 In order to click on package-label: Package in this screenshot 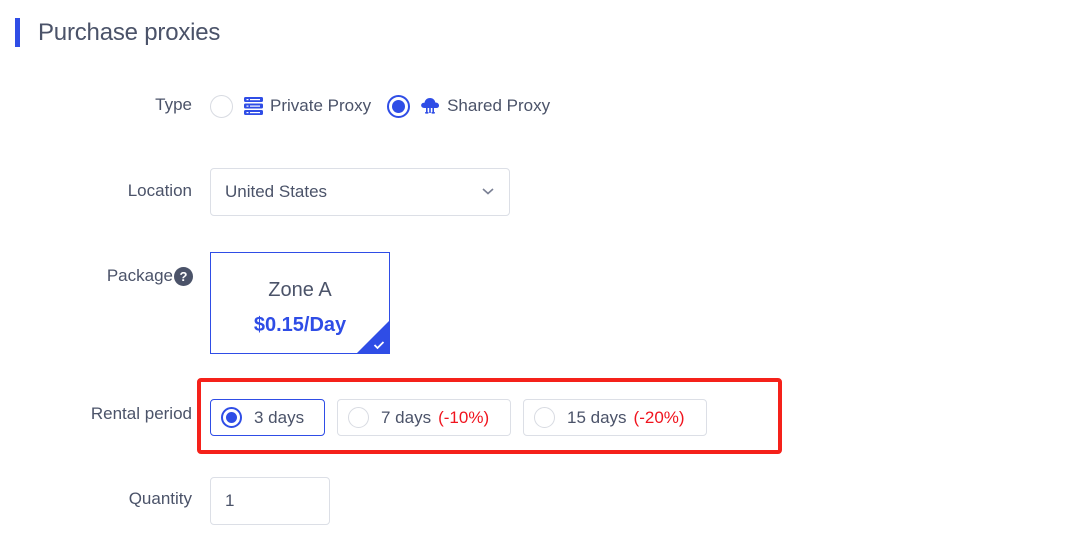, I will do `click(139, 275)`.